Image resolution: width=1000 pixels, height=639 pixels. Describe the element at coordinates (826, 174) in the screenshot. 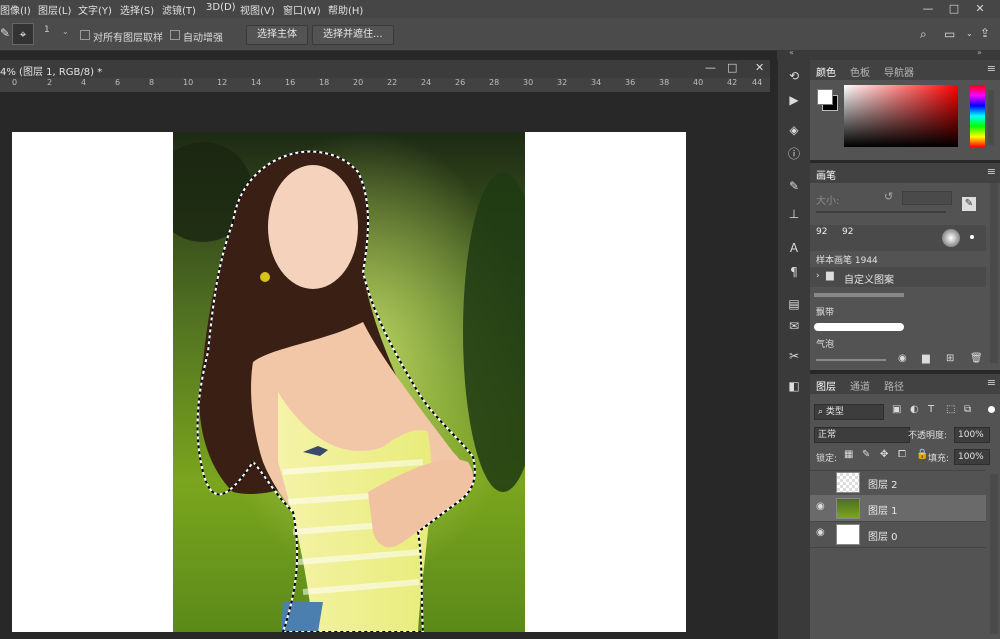

I see `tab-brushes: 画笔` at that location.